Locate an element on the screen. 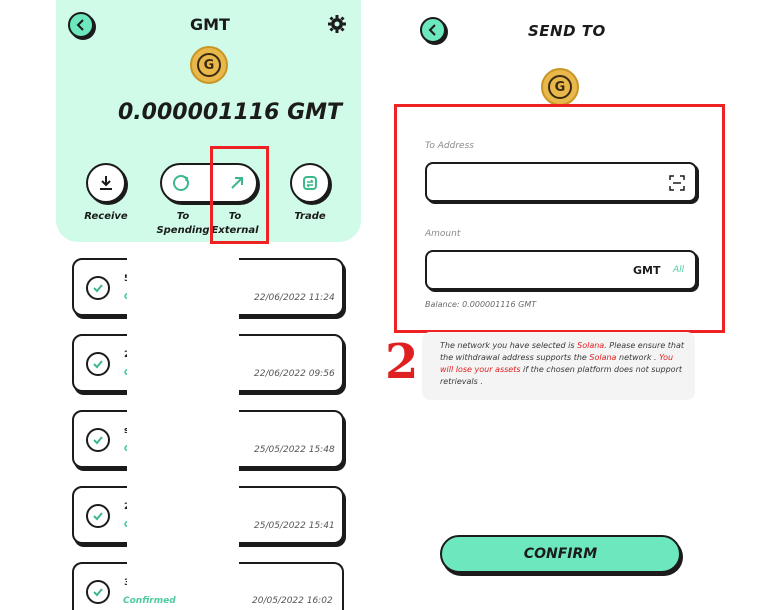 The width and height of the screenshot is (768, 610). transaction-date: 22/06/2022 09:56 is located at coordinates (294, 374).